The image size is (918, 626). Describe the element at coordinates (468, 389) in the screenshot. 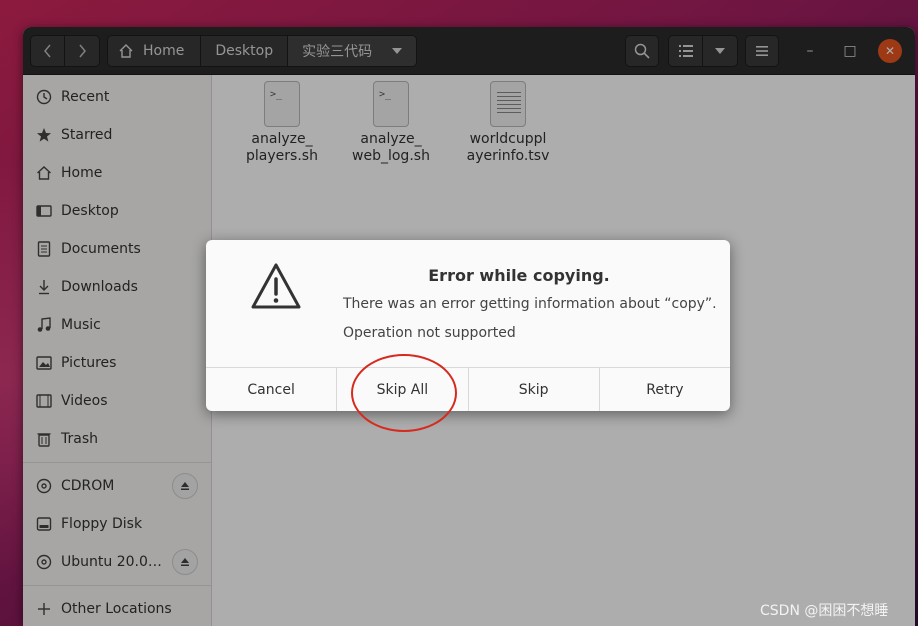

I see `dialog-actions: Cancel Skip All Skip Retry` at that location.